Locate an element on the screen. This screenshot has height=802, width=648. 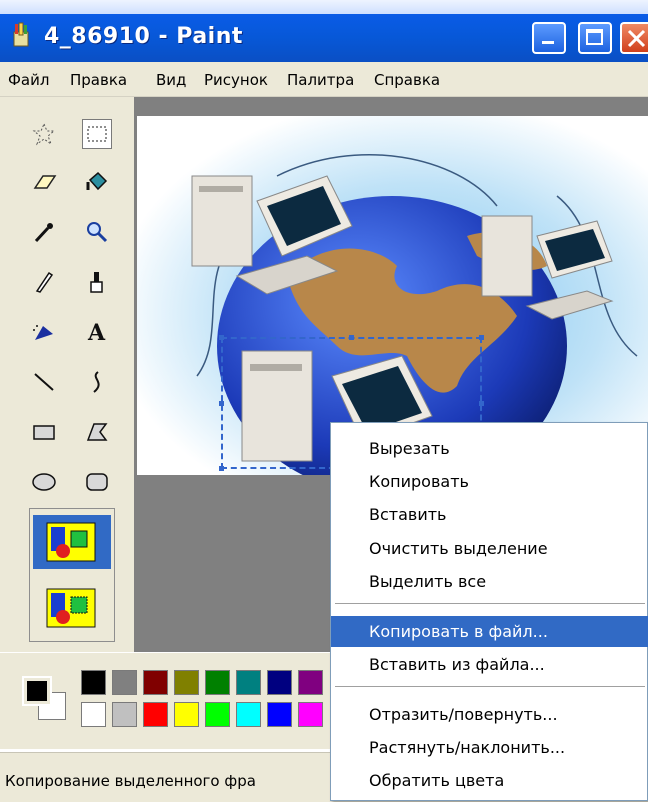
eraser-tool is located at coordinates (44, 182).